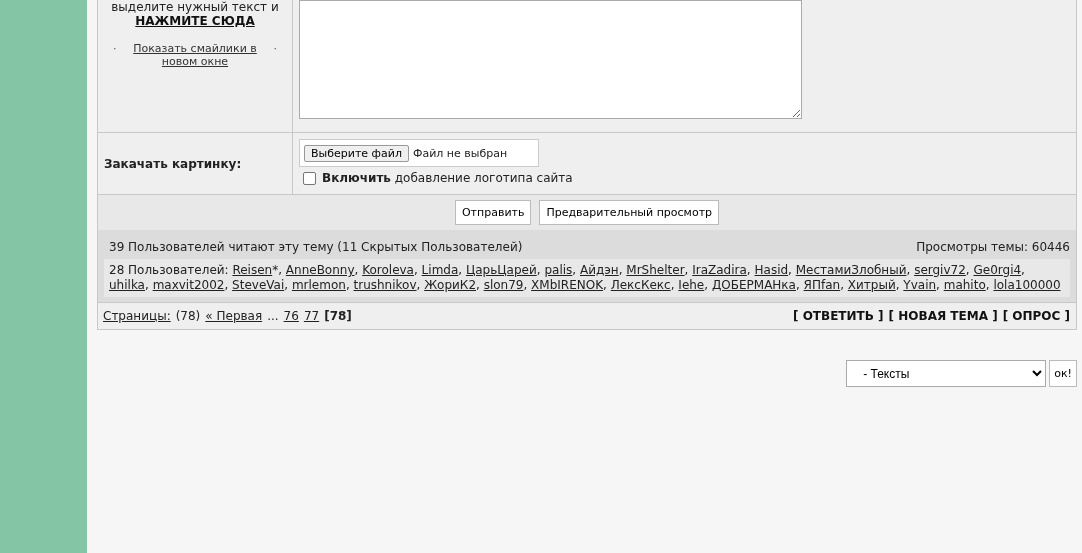 Image resolution: width=1082 pixels, height=553 pixels. I want to click on first-page-link: « Первая, so click(234, 316).